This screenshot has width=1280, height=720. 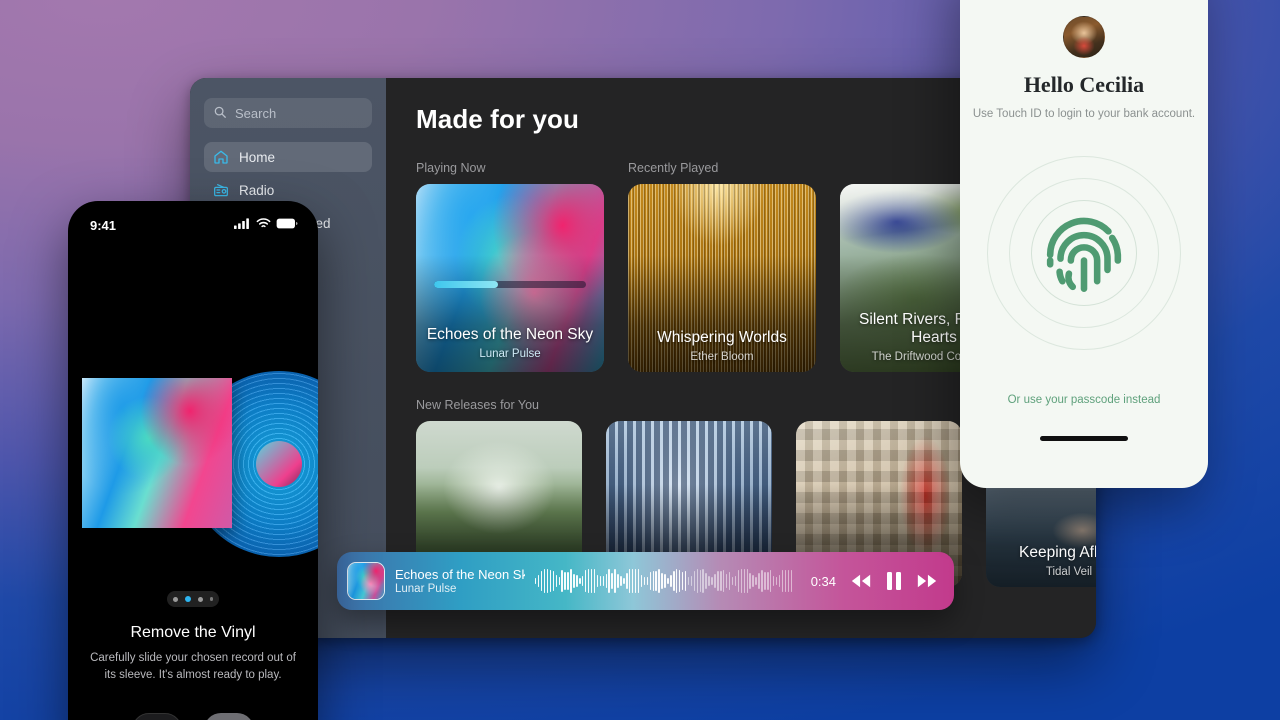 What do you see at coordinates (927, 581) in the screenshot?
I see `fast-forward-icon` at bounding box center [927, 581].